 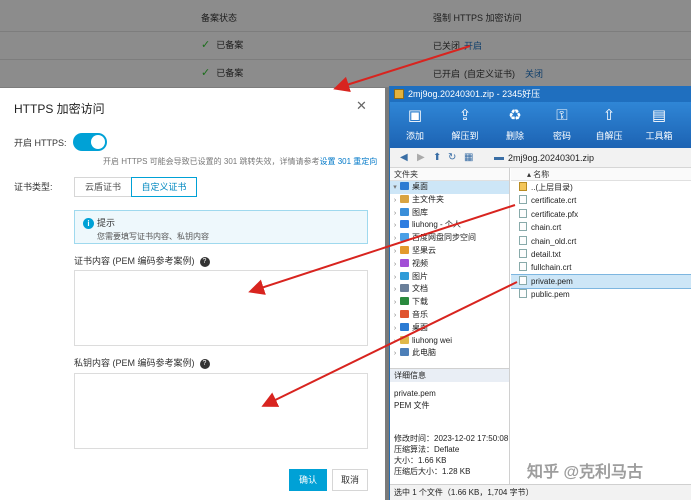 What do you see at coordinates (601, 200) in the screenshot?
I see `file-row: certificate.crt` at bounding box center [601, 200].